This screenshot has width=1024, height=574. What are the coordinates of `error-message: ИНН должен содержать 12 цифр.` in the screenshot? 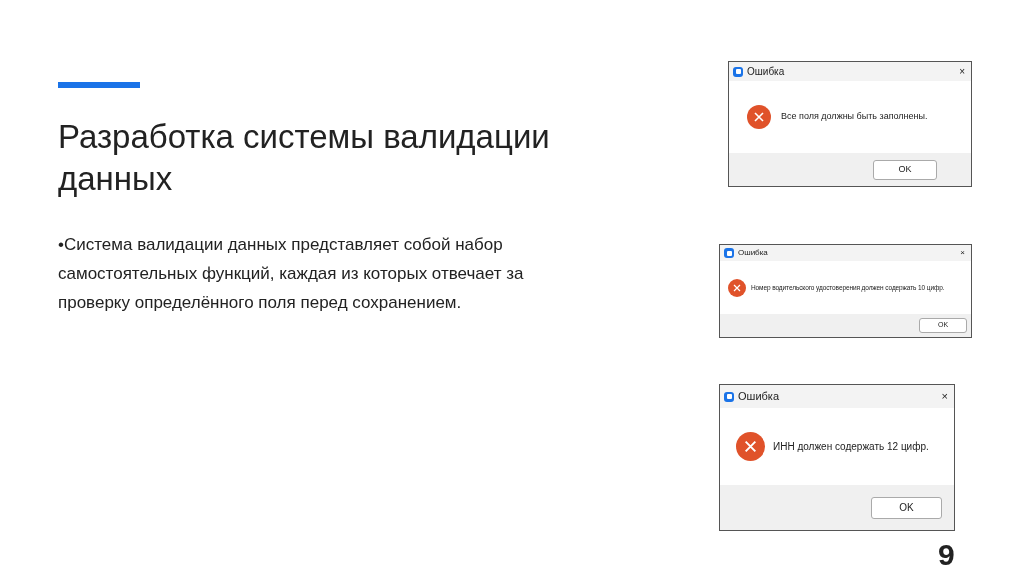 It's located at (851, 447).